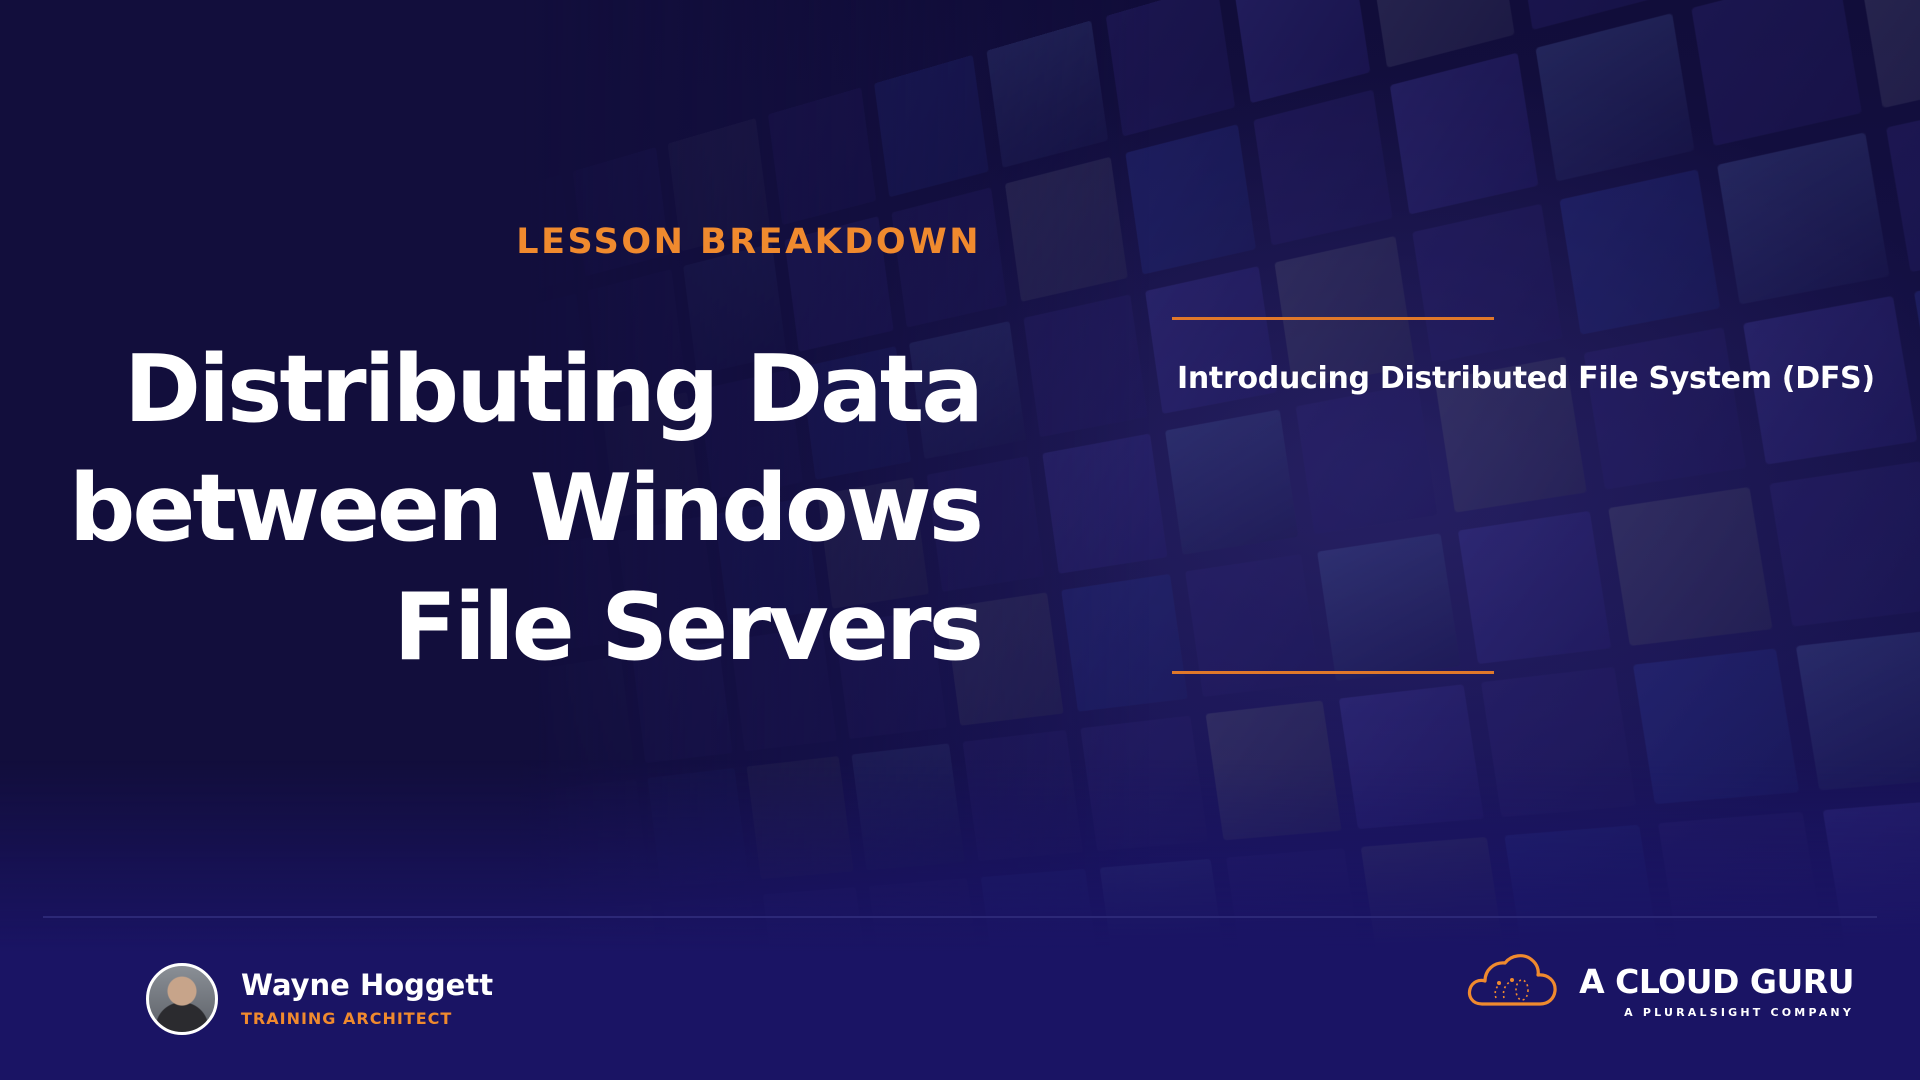  I want to click on presenter-name: Wayne Hoggett, so click(367, 985).